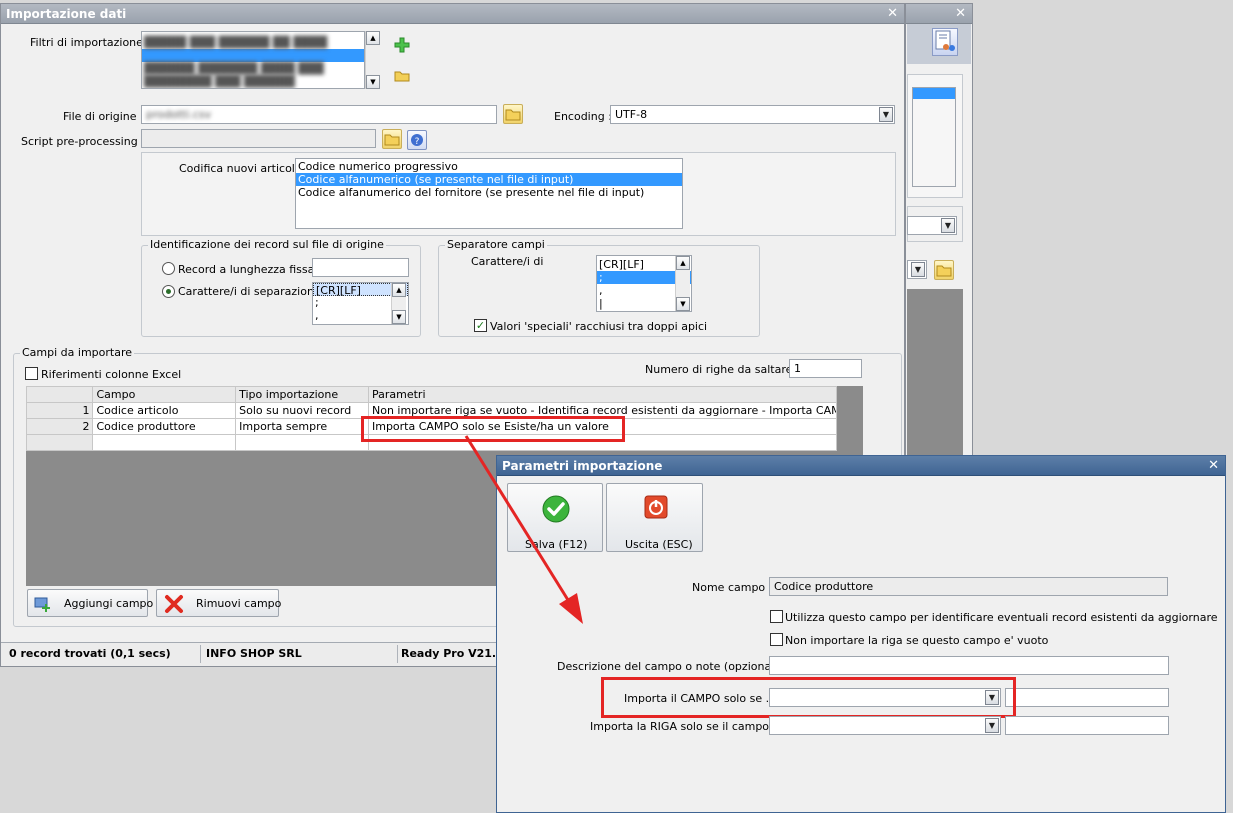 The height and width of the screenshot is (813, 1233). Describe the element at coordinates (90, 653) in the screenshot. I see `status-records: 0 record trovati (0,1 secs)` at that location.